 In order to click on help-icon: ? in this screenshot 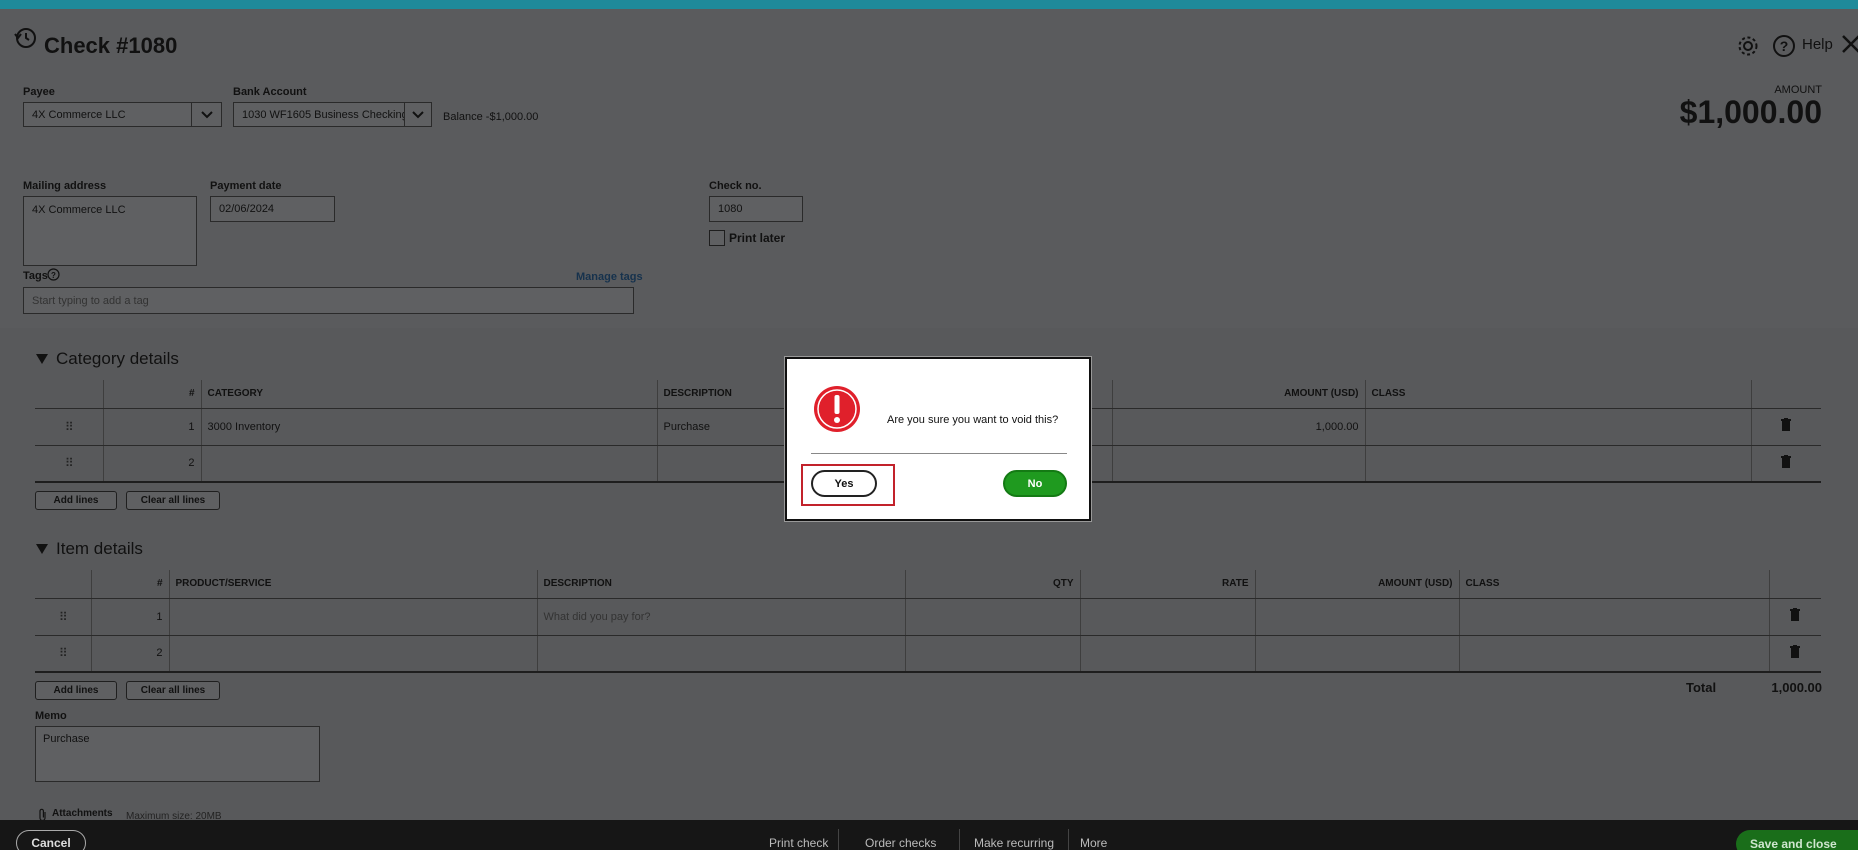, I will do `click(1784, 46)`.